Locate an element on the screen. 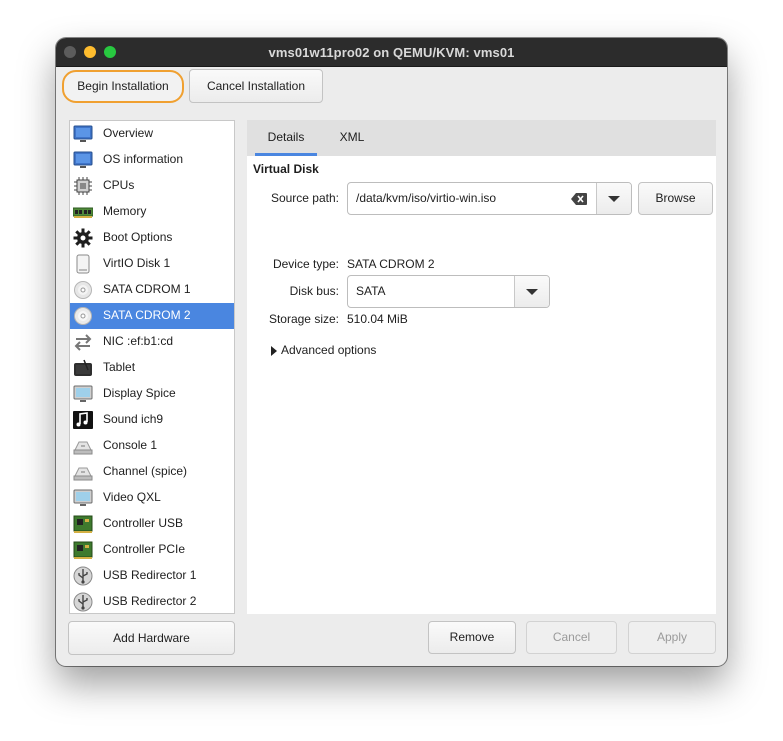 The width and height of the screenshot is (783, 741). sidebar-item-display-spice: Display Spice is located at coordinates (152, 394).